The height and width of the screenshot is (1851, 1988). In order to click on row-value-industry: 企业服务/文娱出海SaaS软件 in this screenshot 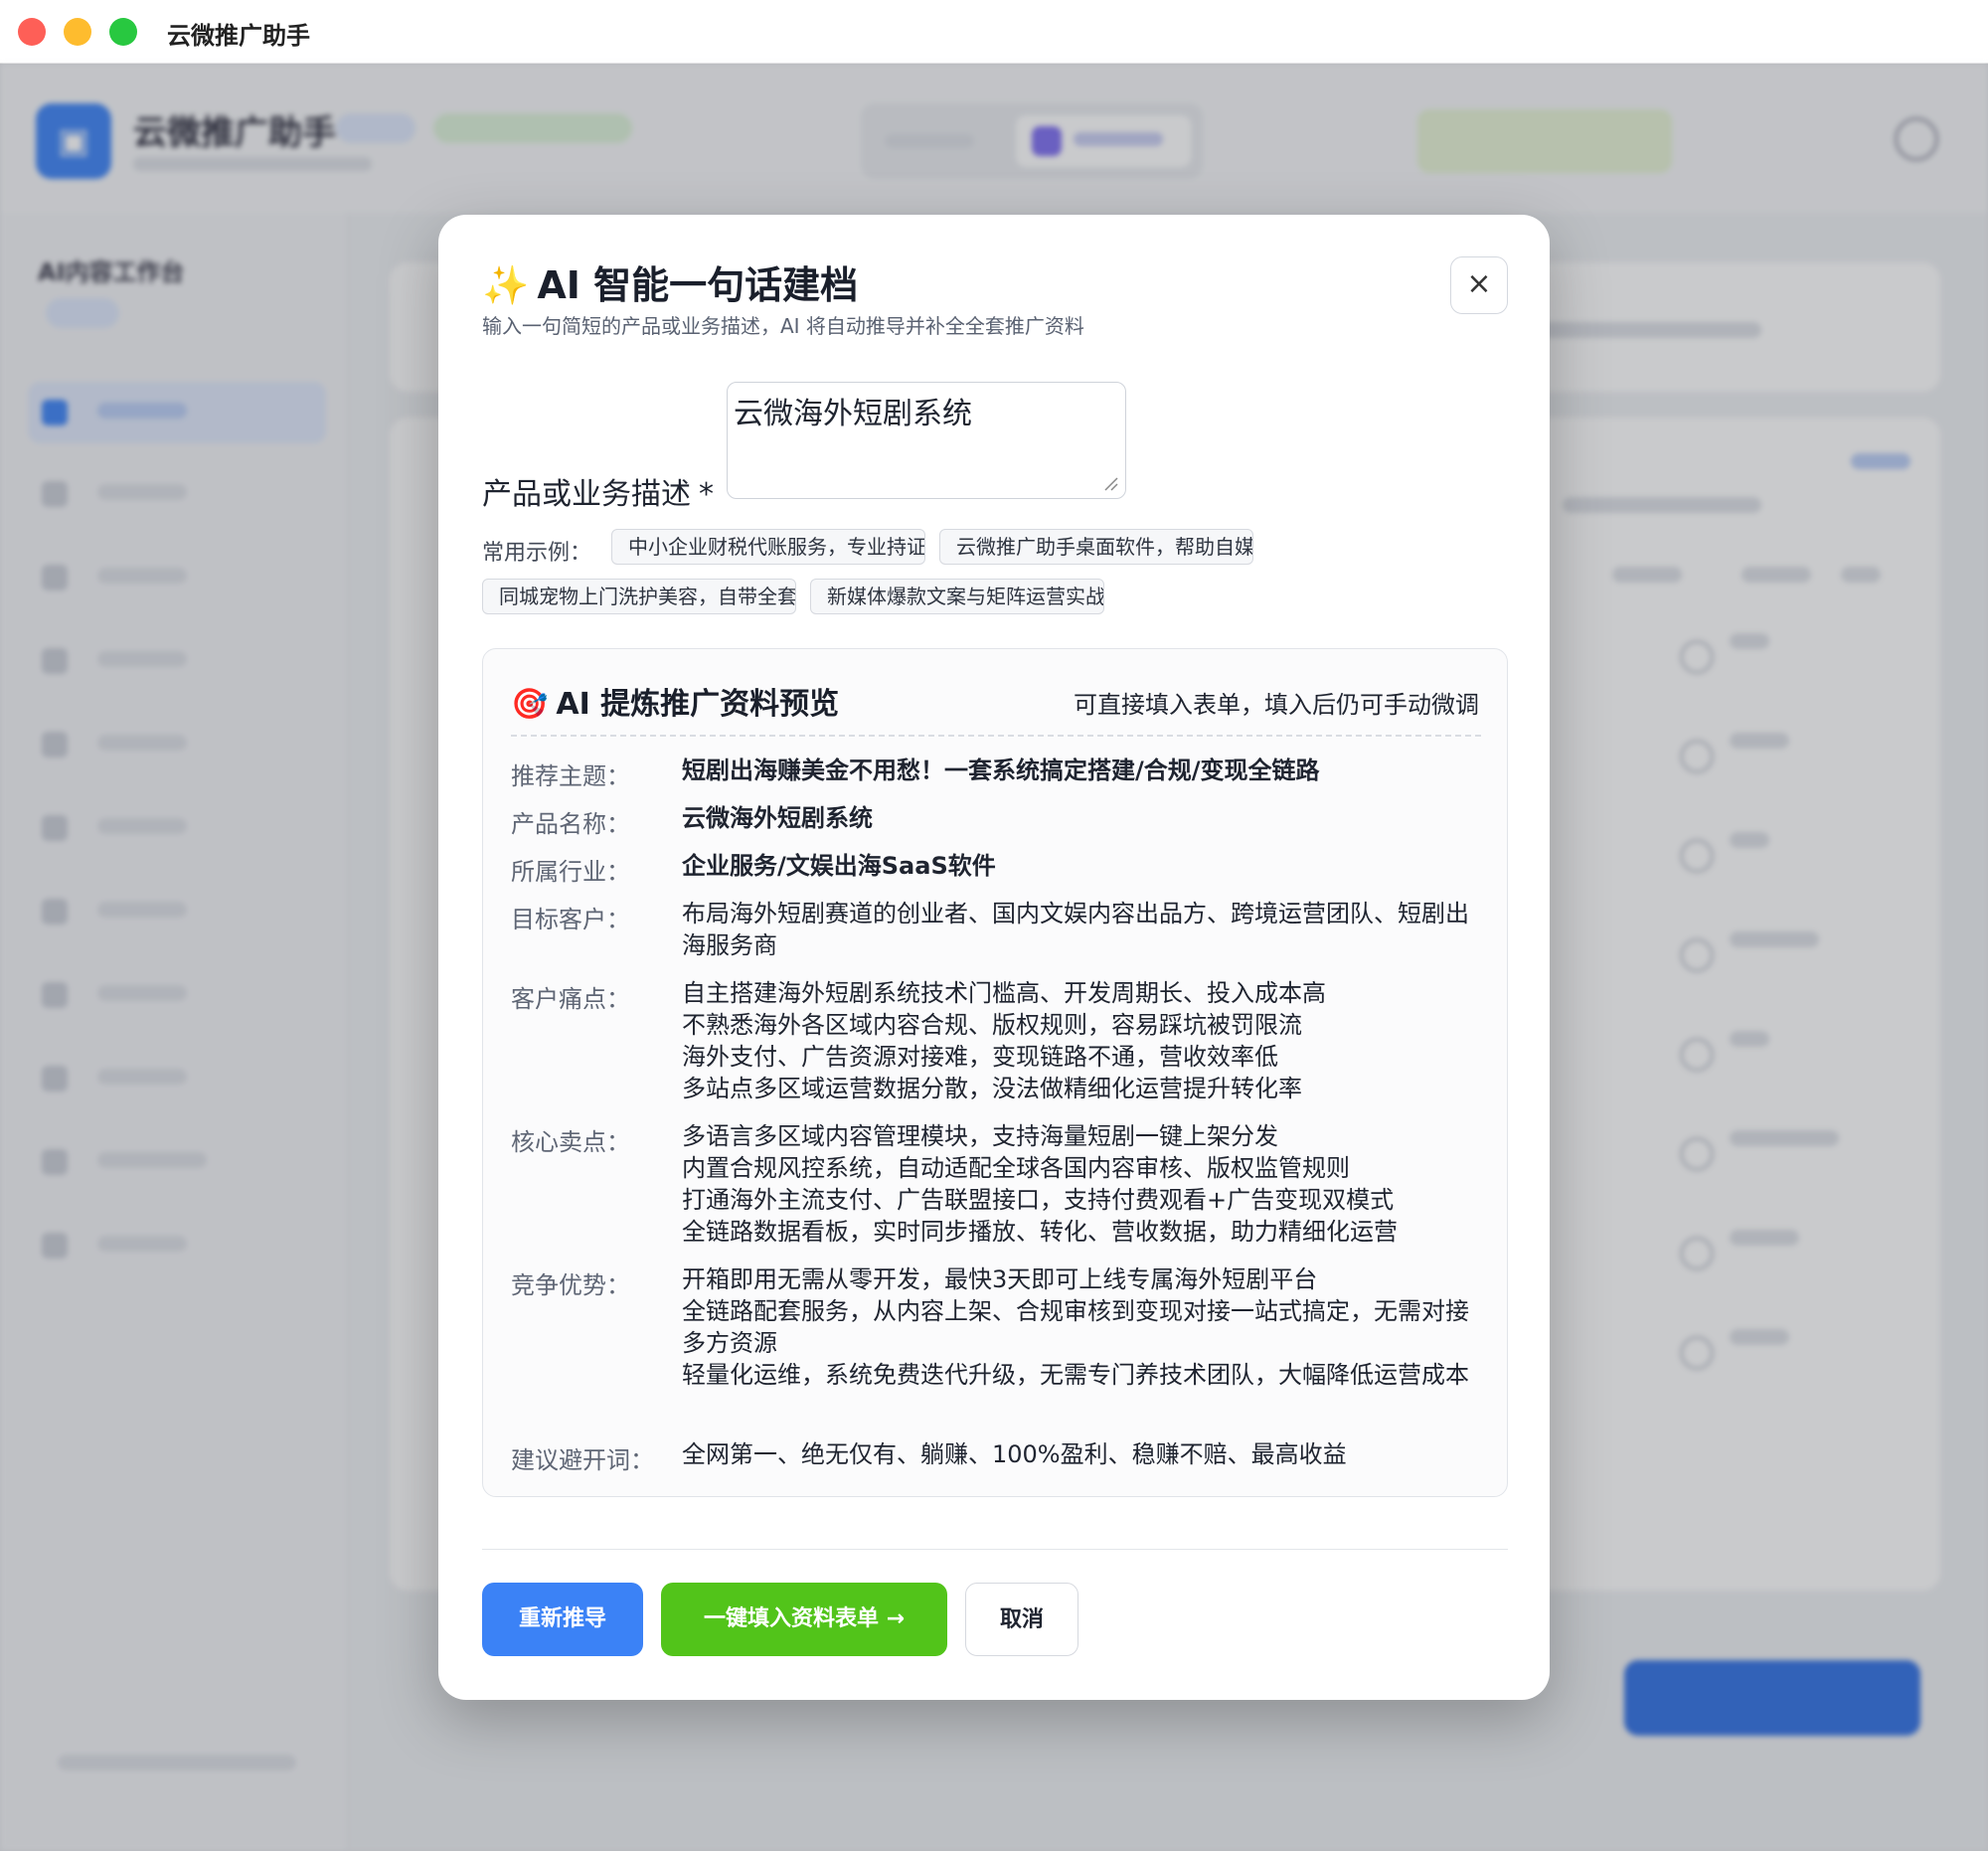, I will do `click(1082, 866)`.